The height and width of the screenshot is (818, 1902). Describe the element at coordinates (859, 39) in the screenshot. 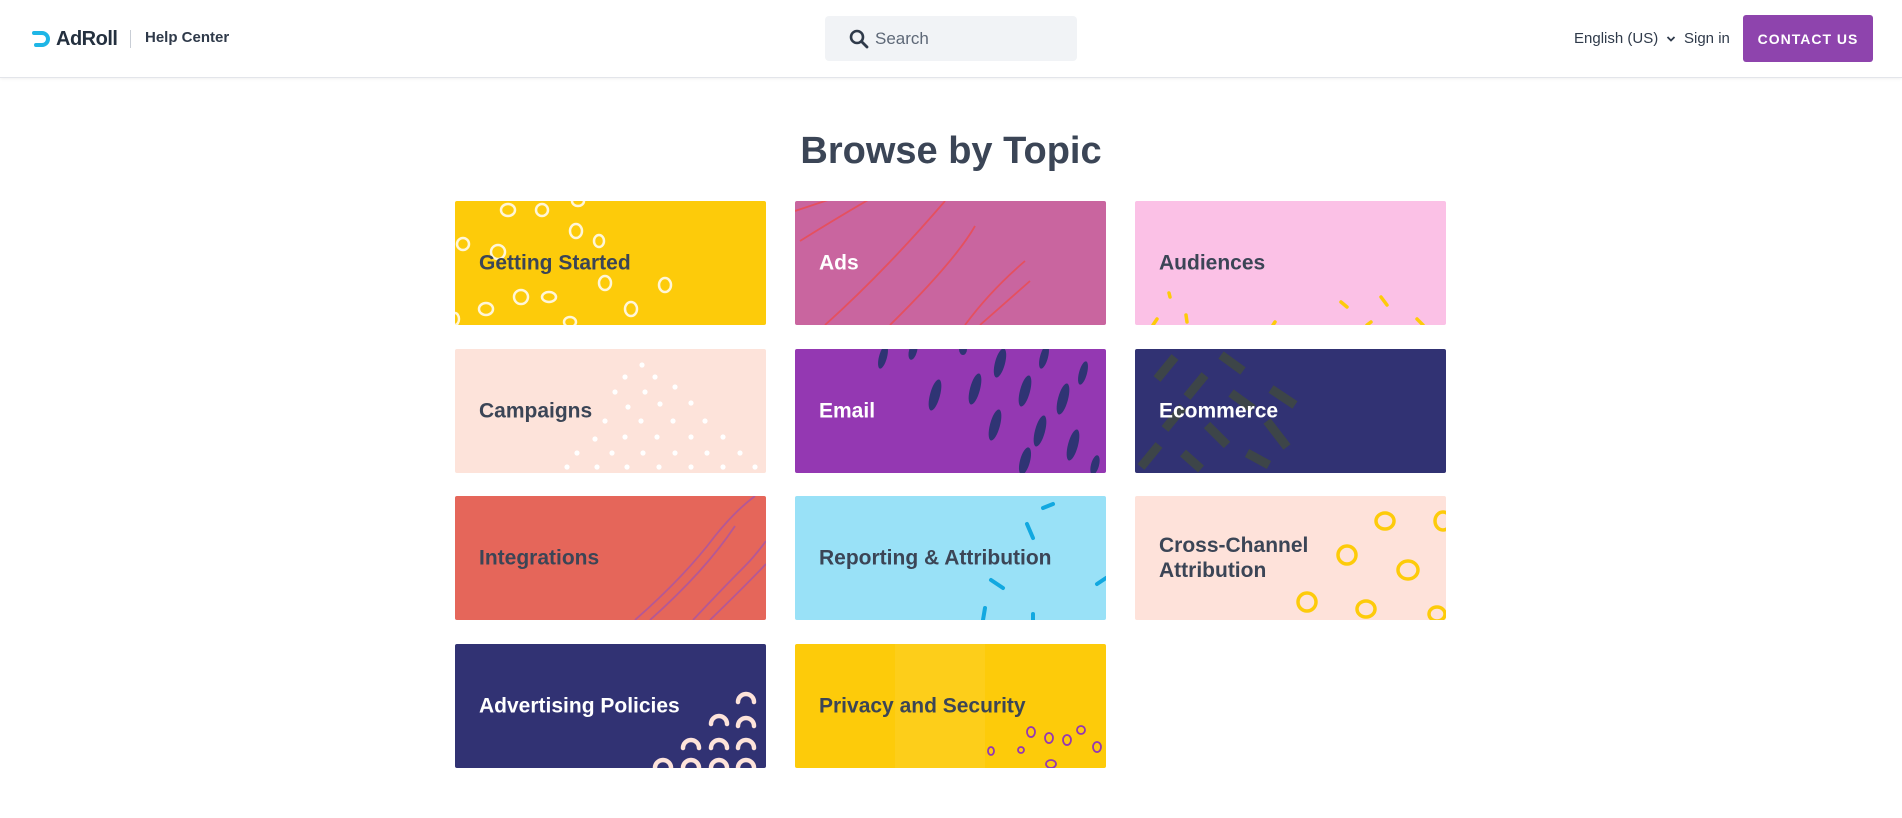

I see `search-icon` at that location.